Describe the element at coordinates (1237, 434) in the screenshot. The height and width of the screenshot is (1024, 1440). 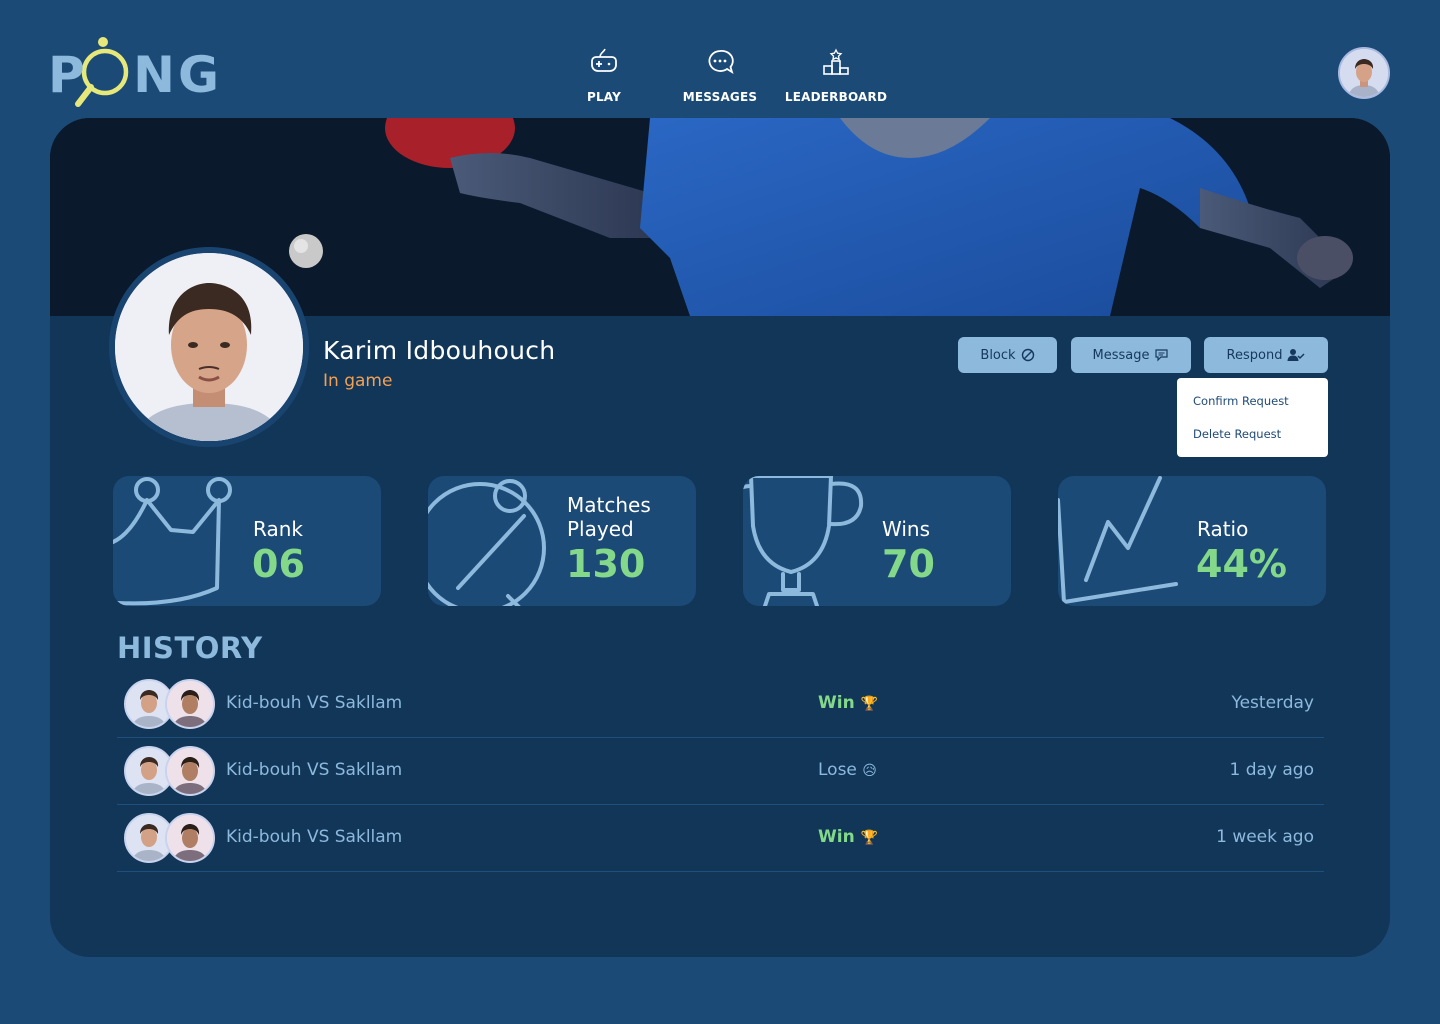
I see `delete-request-item: Delete Request` at that location.